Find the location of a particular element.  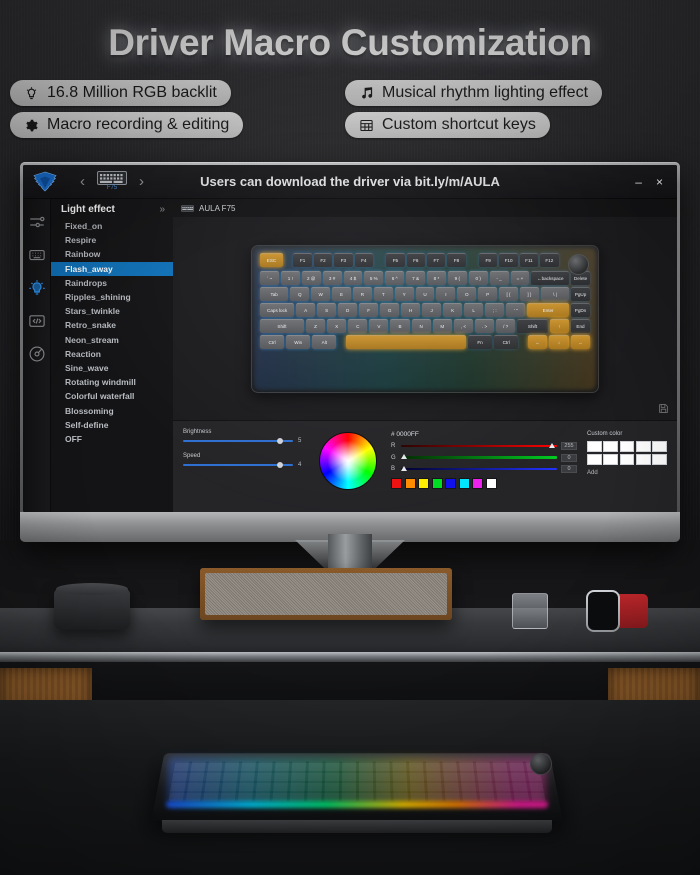

keyboard-key: 8 * is located at coordinates (436, 277).